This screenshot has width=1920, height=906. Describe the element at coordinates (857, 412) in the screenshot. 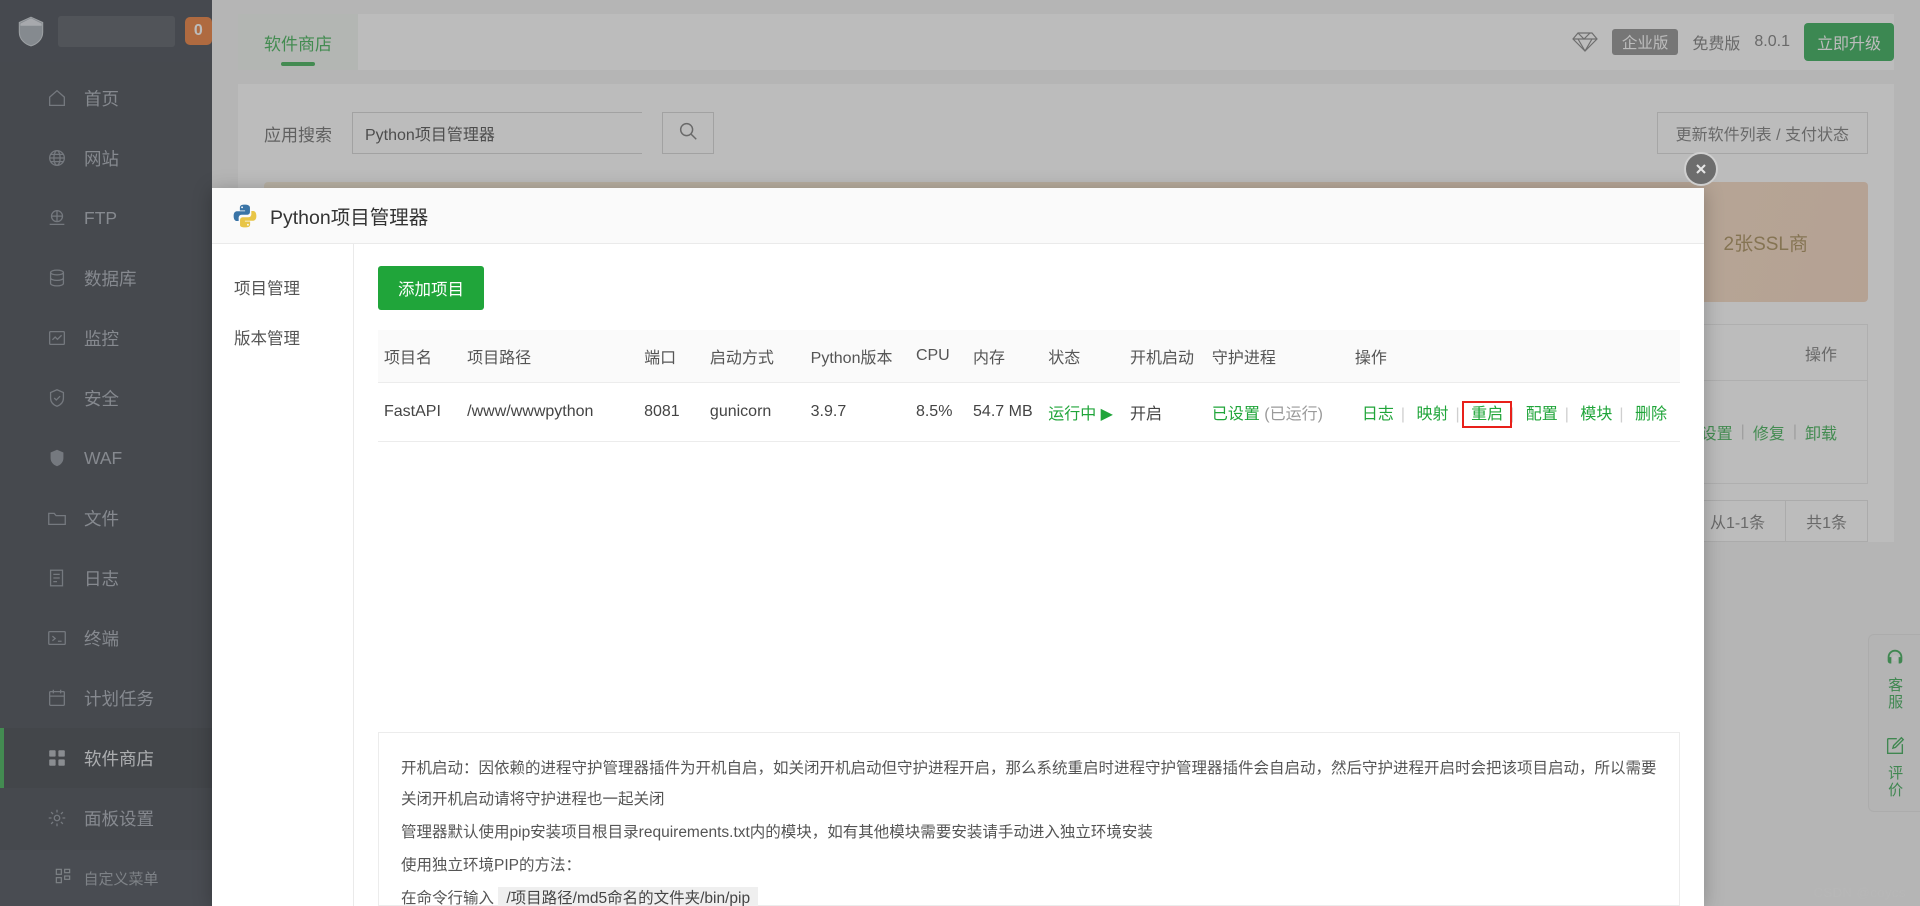

I see `cell-python-version: 3.9.7` at that location.